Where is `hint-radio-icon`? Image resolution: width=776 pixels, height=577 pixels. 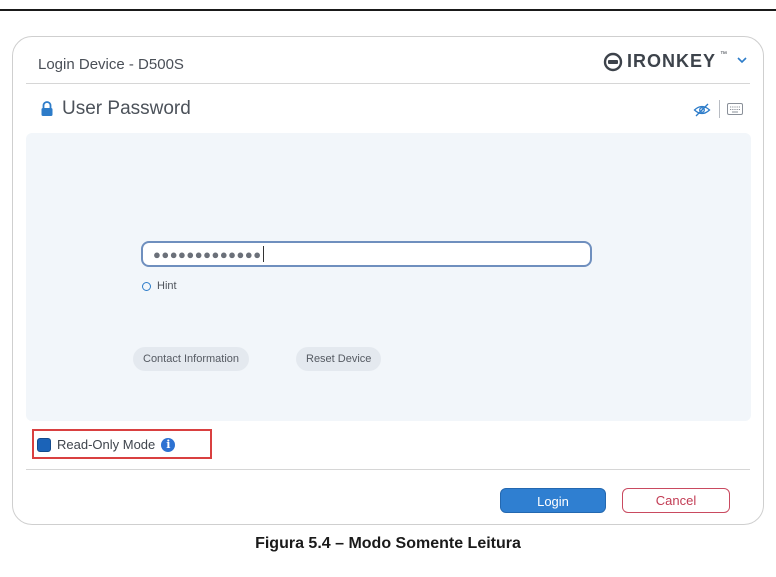 hint-radio-icon is located at coordinates (146, 286).